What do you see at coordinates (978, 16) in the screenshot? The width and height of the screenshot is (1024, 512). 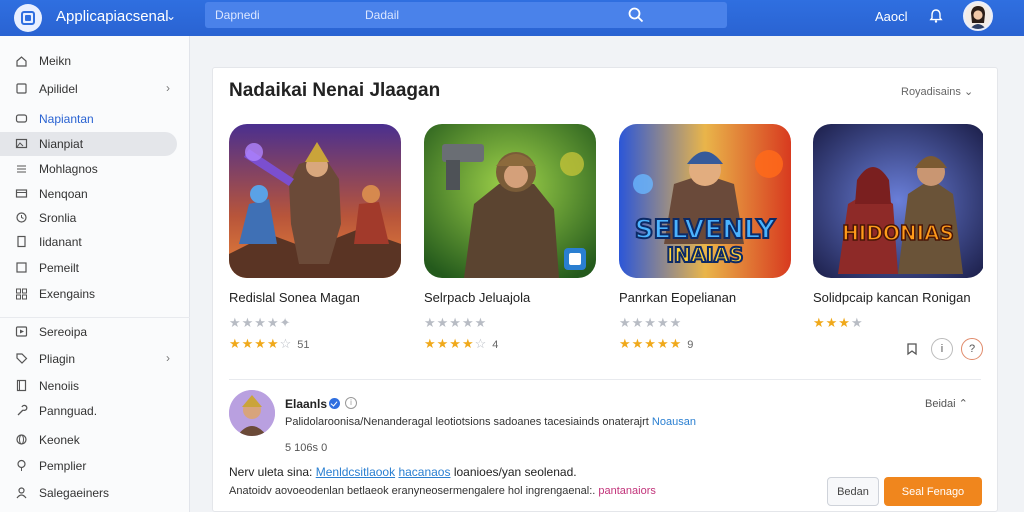 I see `user-avatar` at bounding box center [978, 16].